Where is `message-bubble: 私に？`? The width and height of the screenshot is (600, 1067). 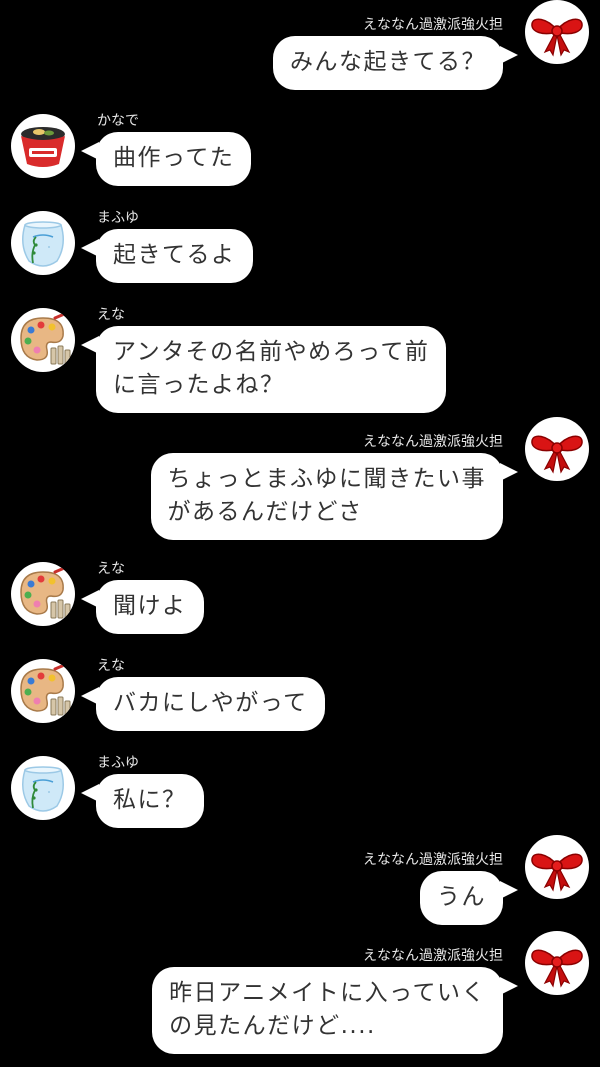
message-bubble: 私に？ is located at coordinates (142, 801).